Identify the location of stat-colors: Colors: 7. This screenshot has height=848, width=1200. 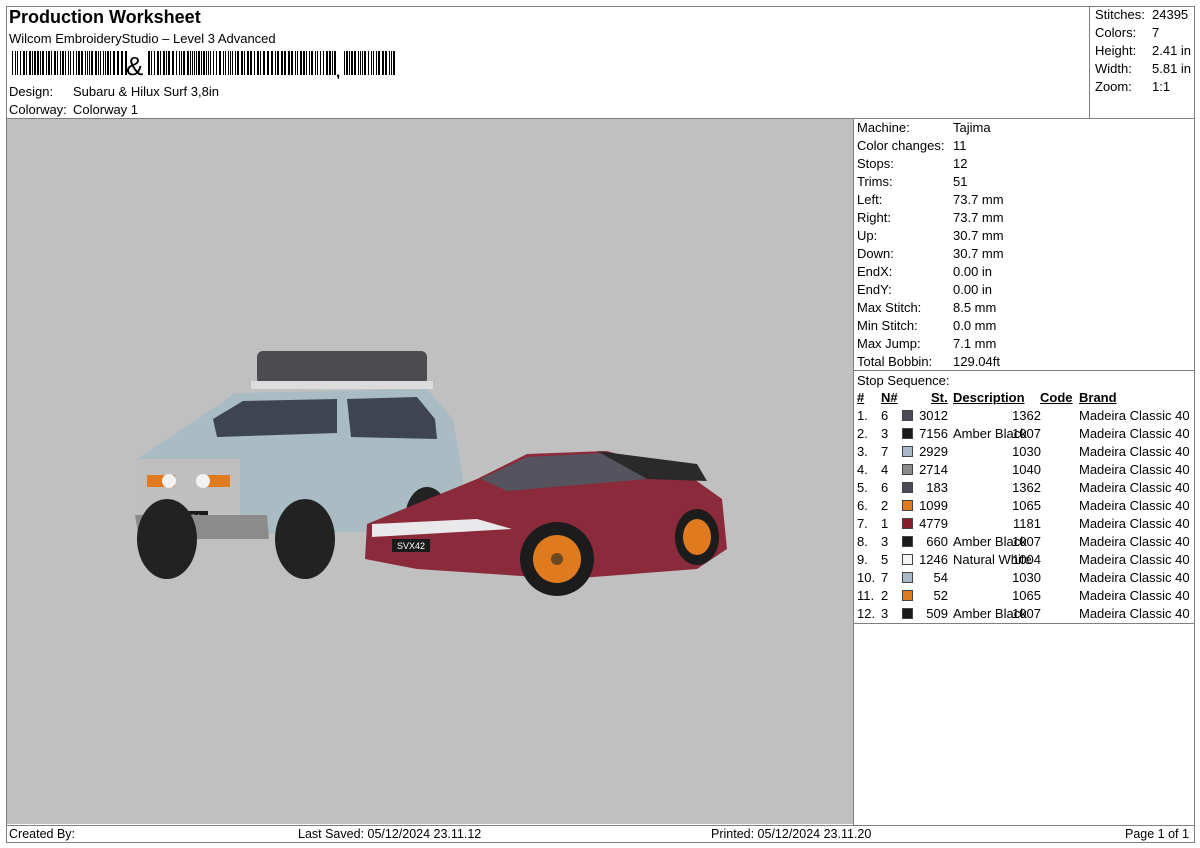
(1127, 32).